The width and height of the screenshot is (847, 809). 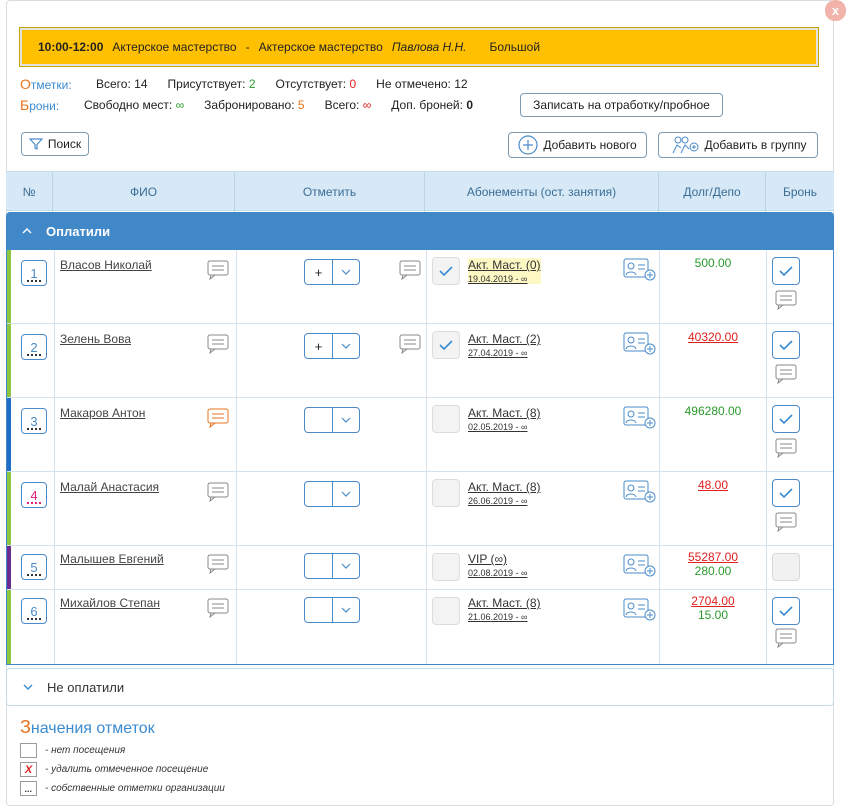 What do you see at coordinates (86, 687) in the screenshot?
I see `group-unpaid-label: Не оплатили` at bounding box center [86, 687].